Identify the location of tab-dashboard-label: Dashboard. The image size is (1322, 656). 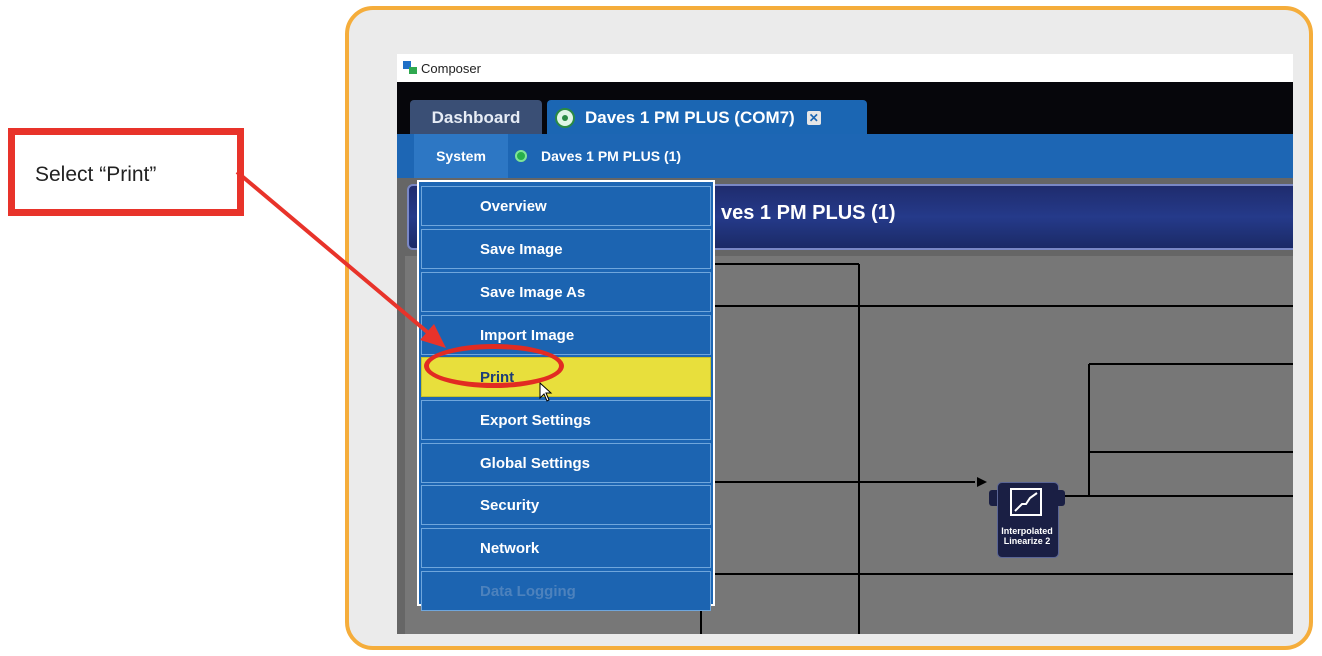
(476, 117).